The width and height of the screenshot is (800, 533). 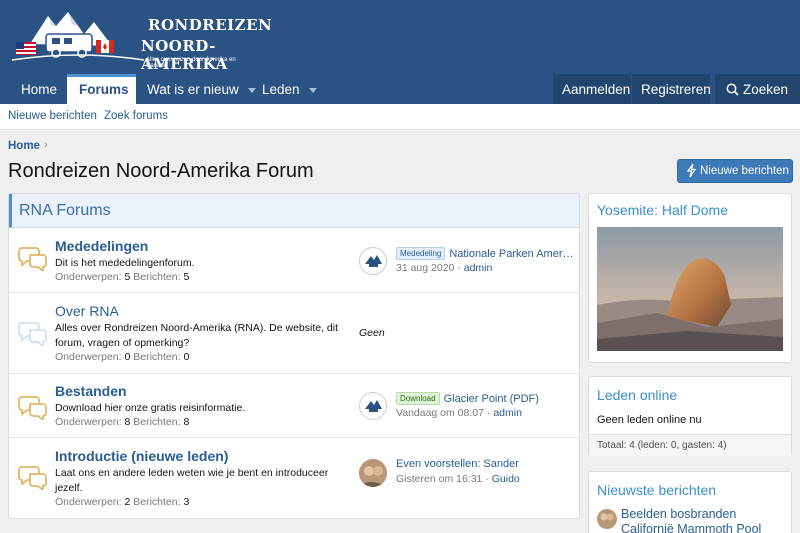 I want to click on nav-whats-new-label: Wat is er nieuw, so click(x=193, y=89).